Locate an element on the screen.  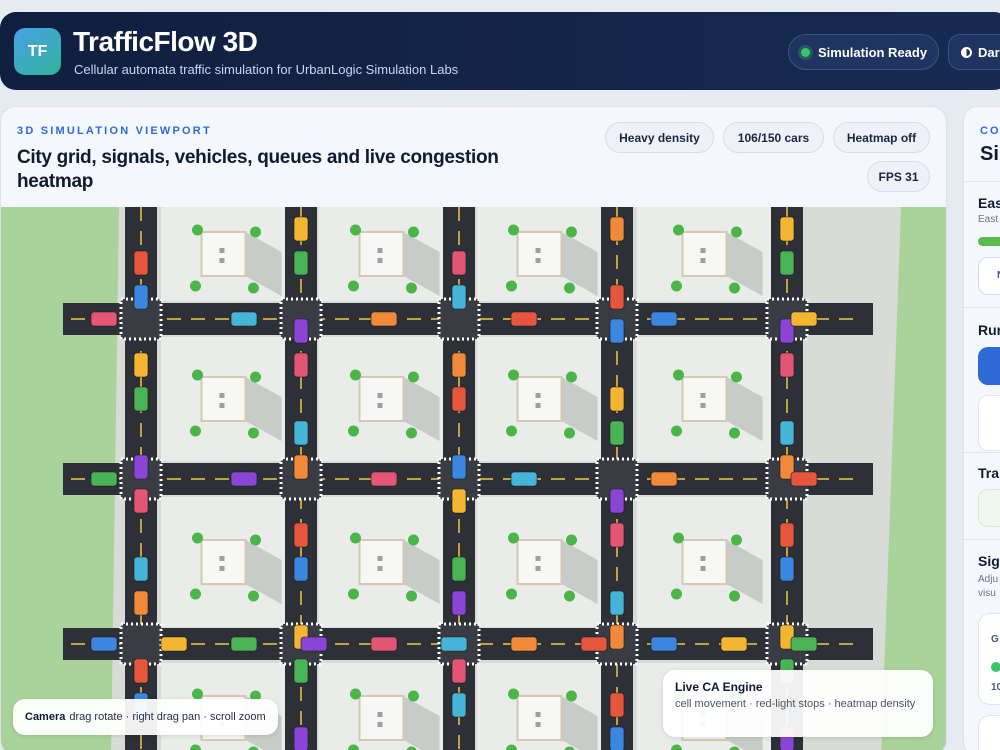
secondary-run-button is located at coordinates (989, 423).